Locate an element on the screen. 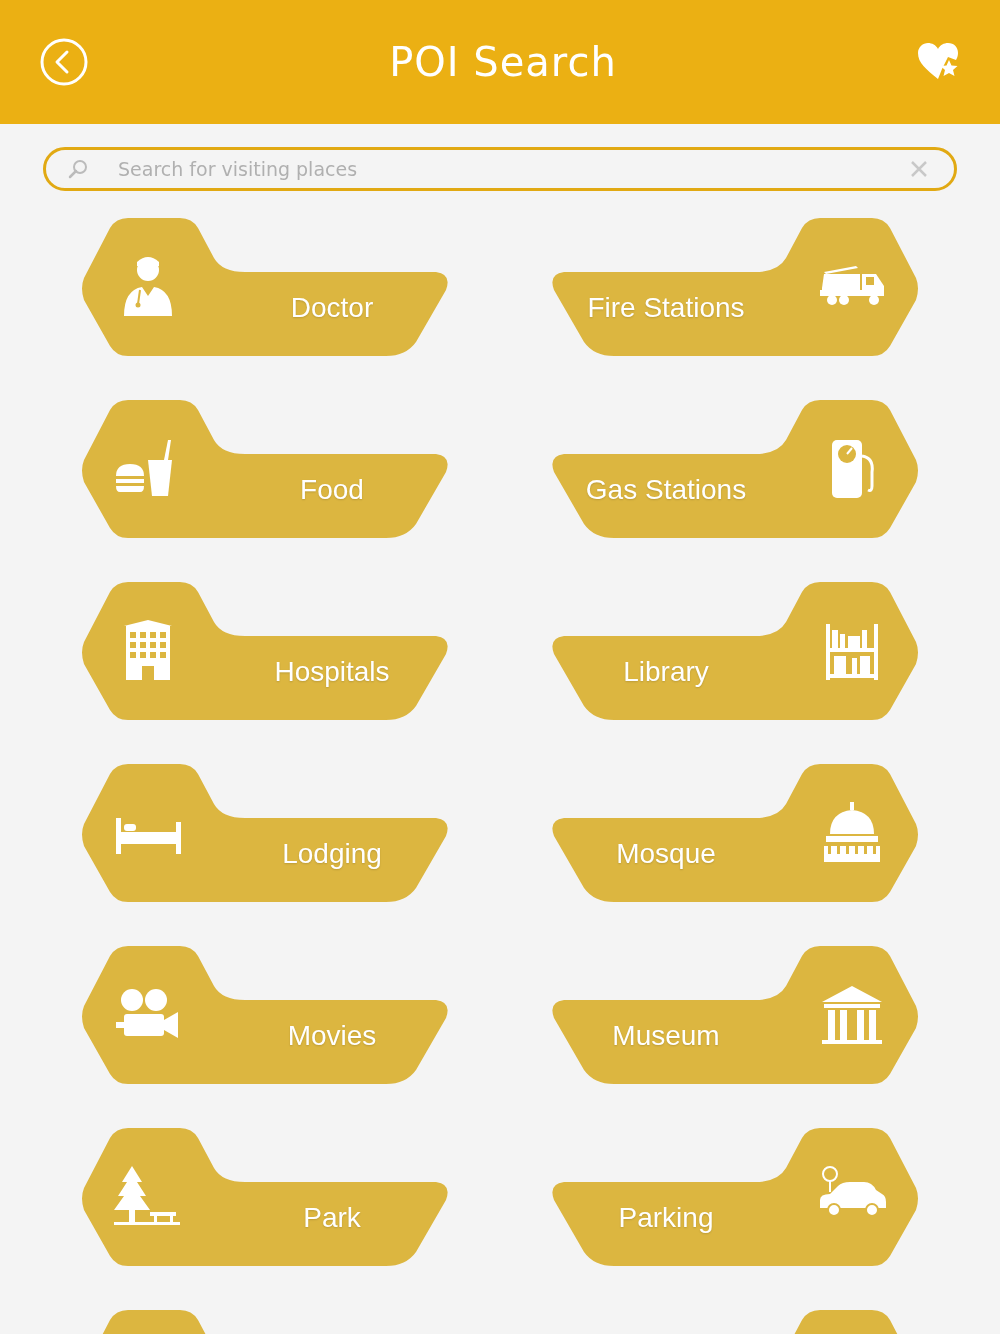 Image resolution: width=1000 pixels, height=1334 pixels. search-bar: Search for visiting places is located at coordinates (500, 169).